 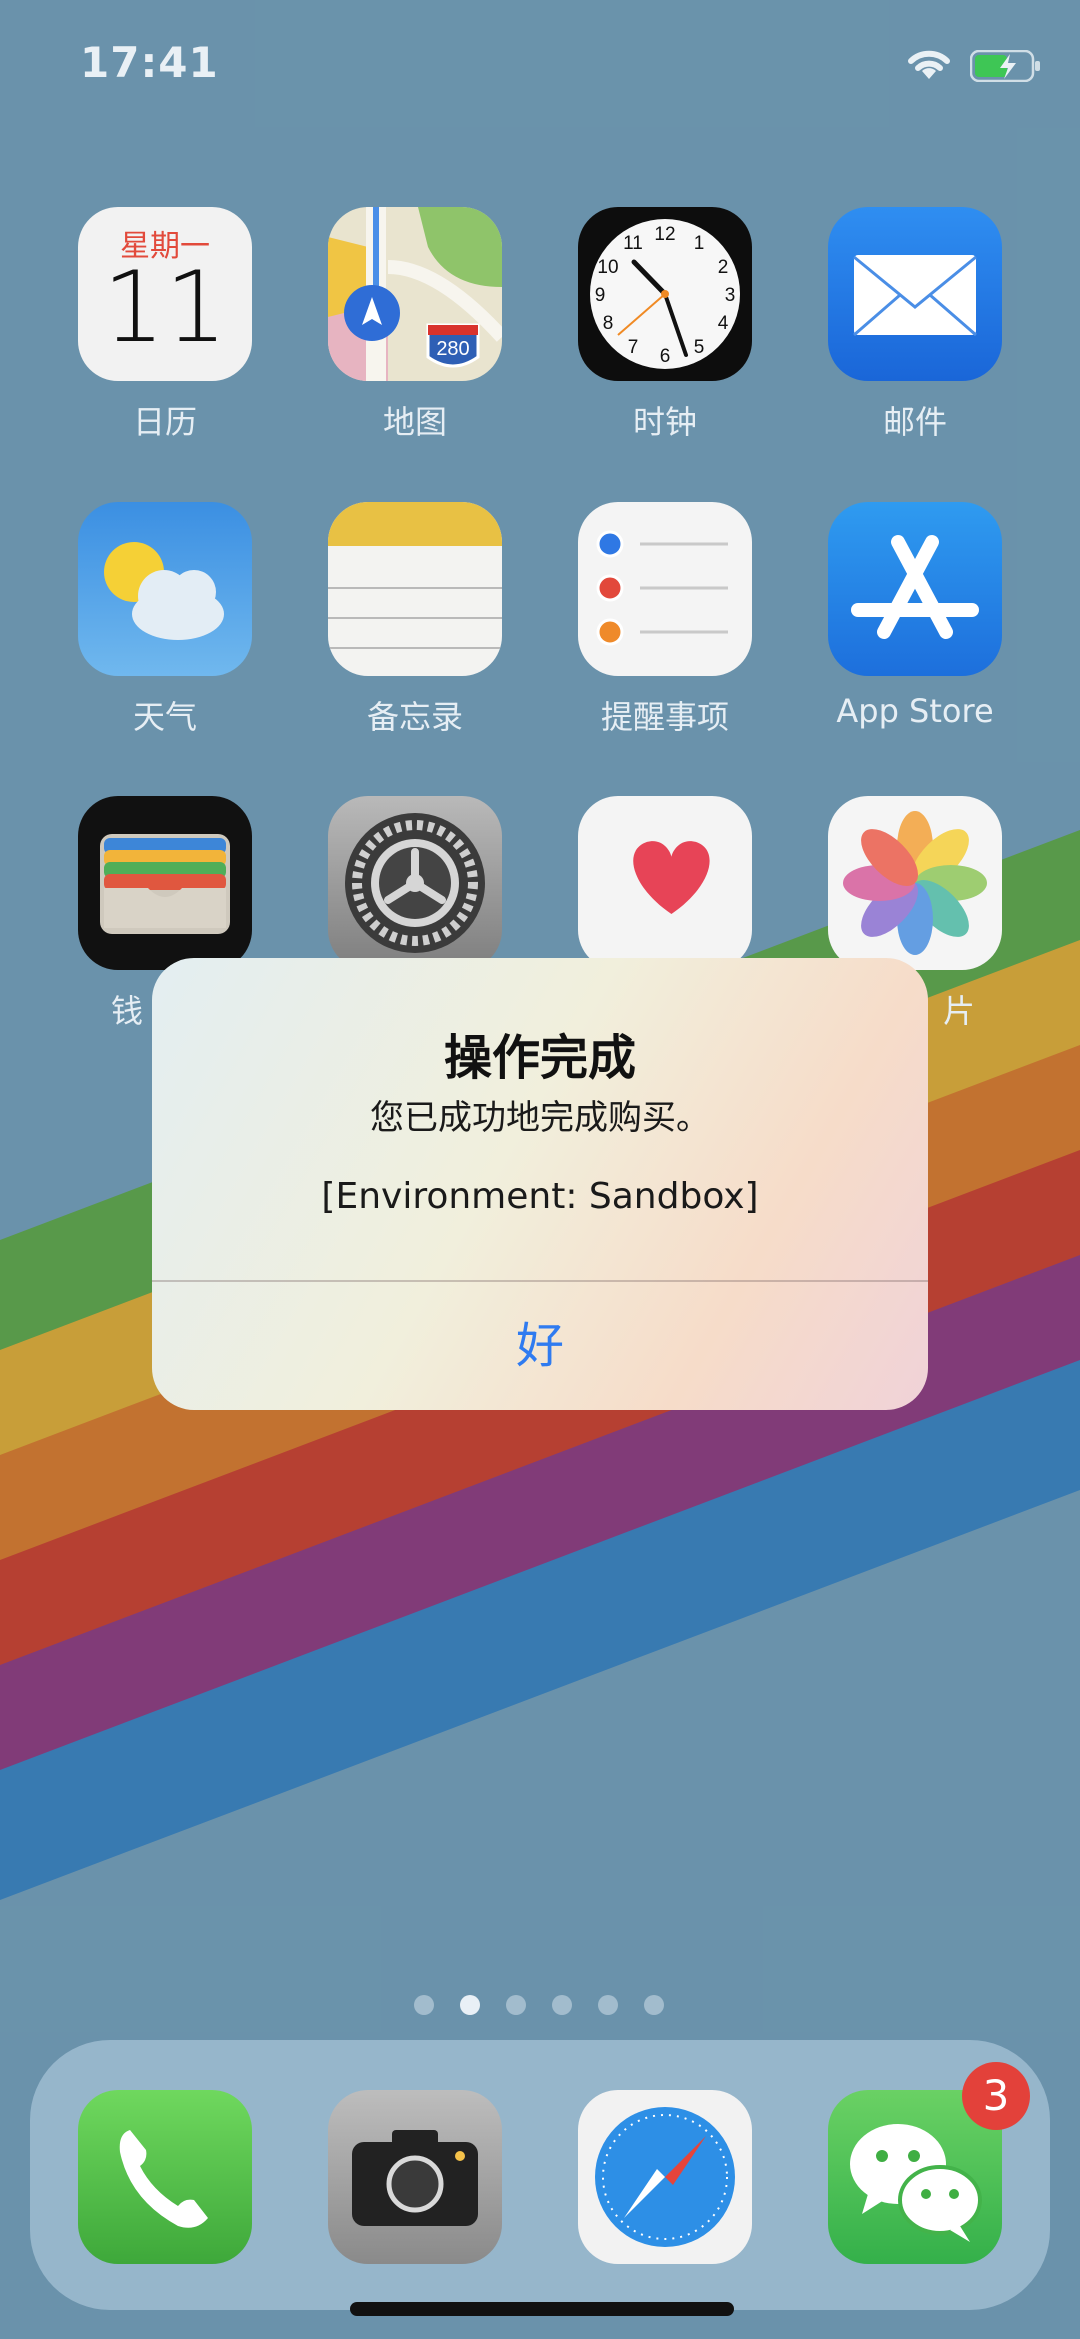 I want to click on alert-message: 您已成功地完成购买。, so click(x=540, y=1118).